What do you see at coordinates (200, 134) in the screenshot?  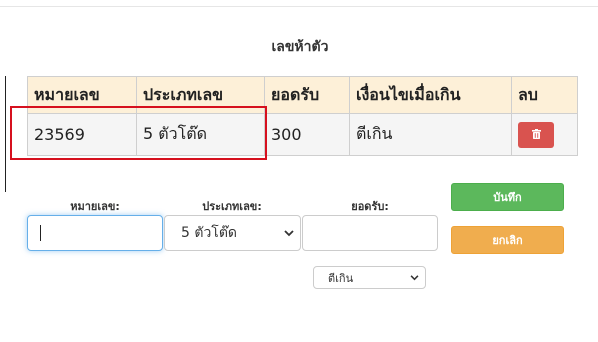 I see `cell-type: 5 ตัวโต๊ด` at bounding box center [200, 134].